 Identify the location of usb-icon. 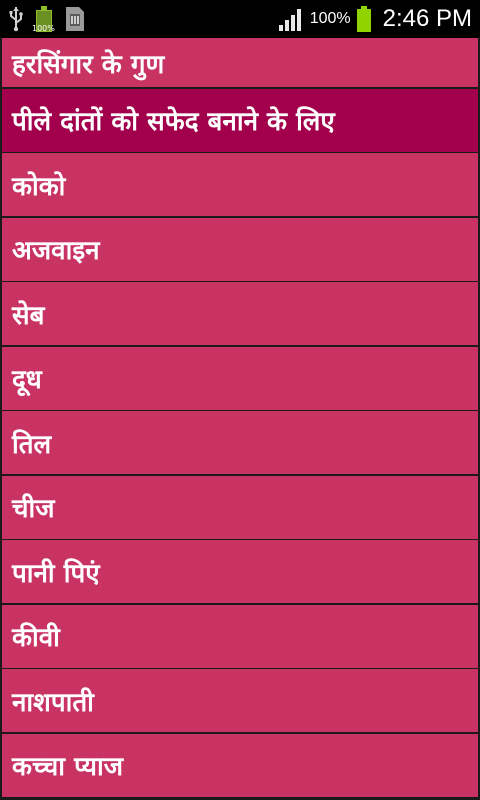
(16, 19).